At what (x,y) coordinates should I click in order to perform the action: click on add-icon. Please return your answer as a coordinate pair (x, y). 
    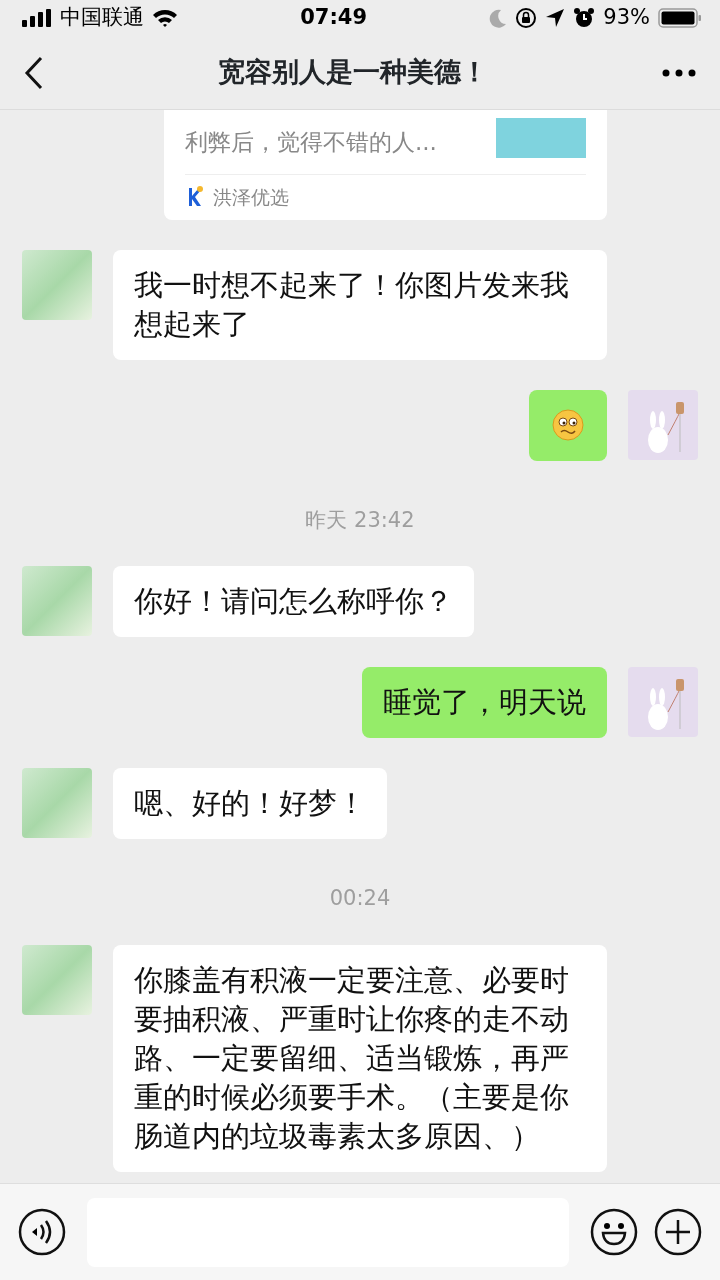
    Looking at the image, I should click on (678, 1232).